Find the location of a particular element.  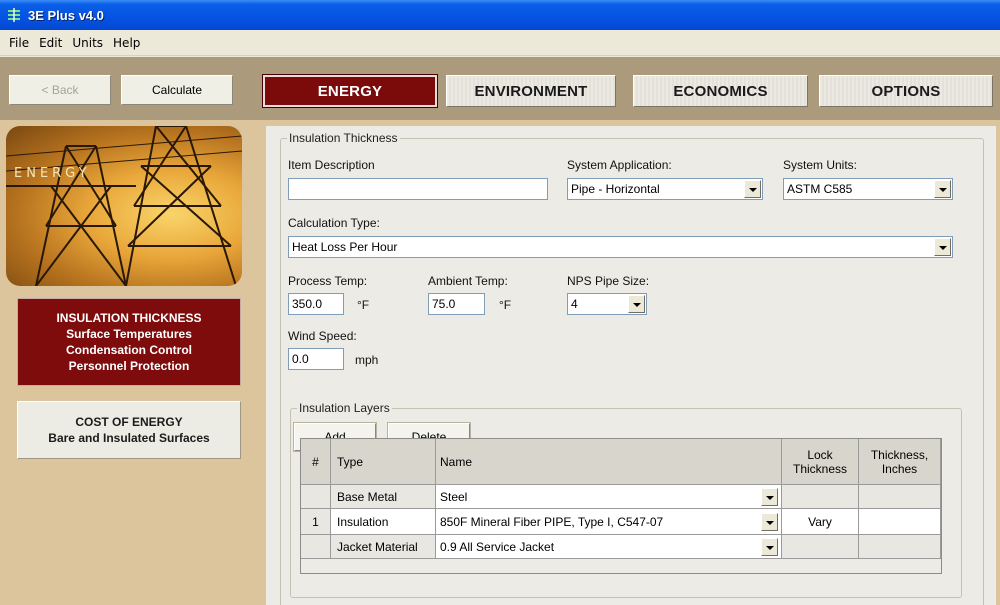

panel-line: Personnel Protection is located at coordinates (129, 366).